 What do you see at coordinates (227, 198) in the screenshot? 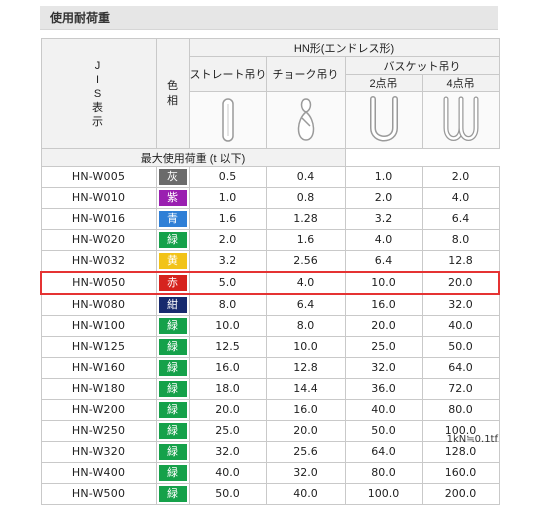
I see `straight-load-cell: 1.0` at bounding box center [227, 198].